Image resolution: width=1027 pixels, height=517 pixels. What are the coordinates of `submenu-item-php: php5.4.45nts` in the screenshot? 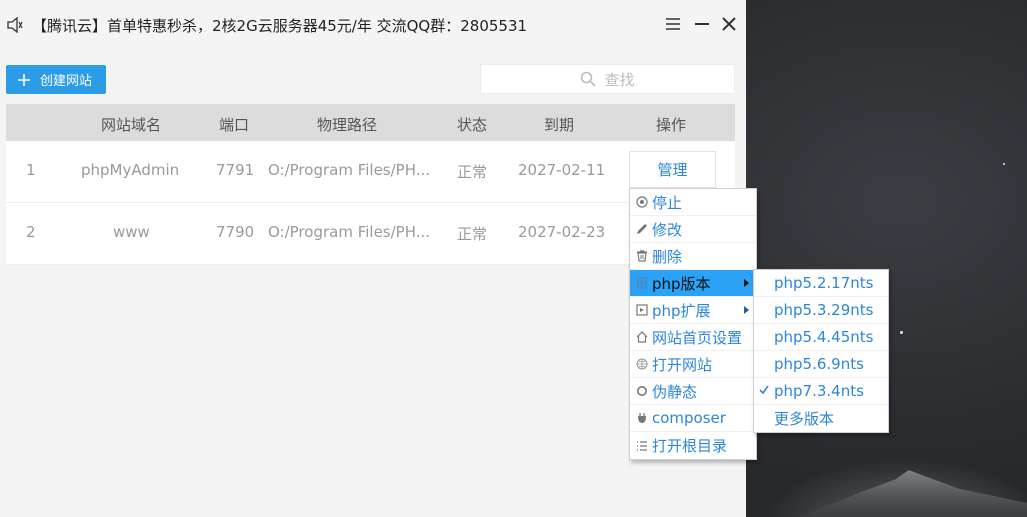 It's located at (821, 337).